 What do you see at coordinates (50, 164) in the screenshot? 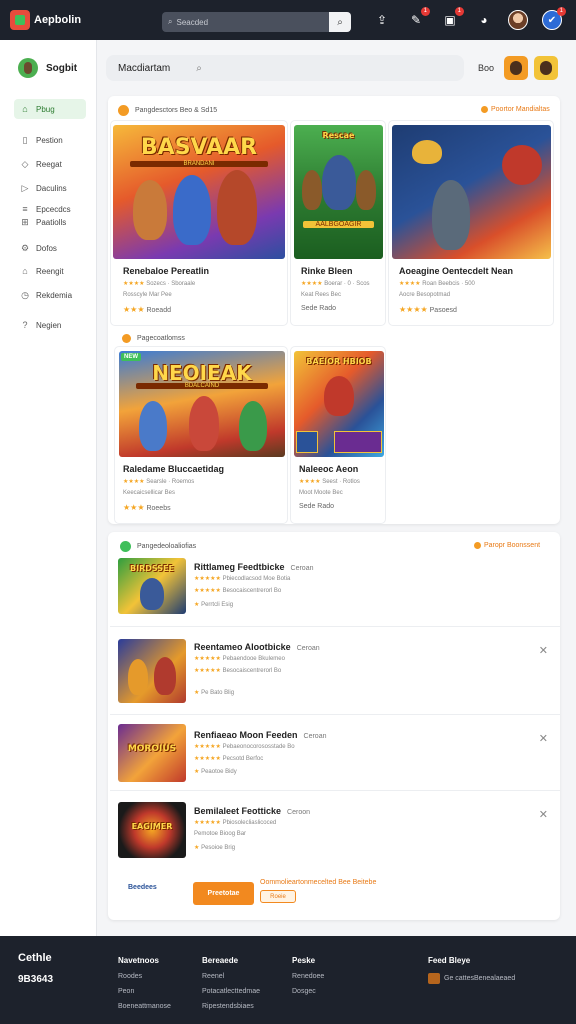
I see `sidebar-item-reegat: ◇ Reegat` at bounding box center [50, 164].